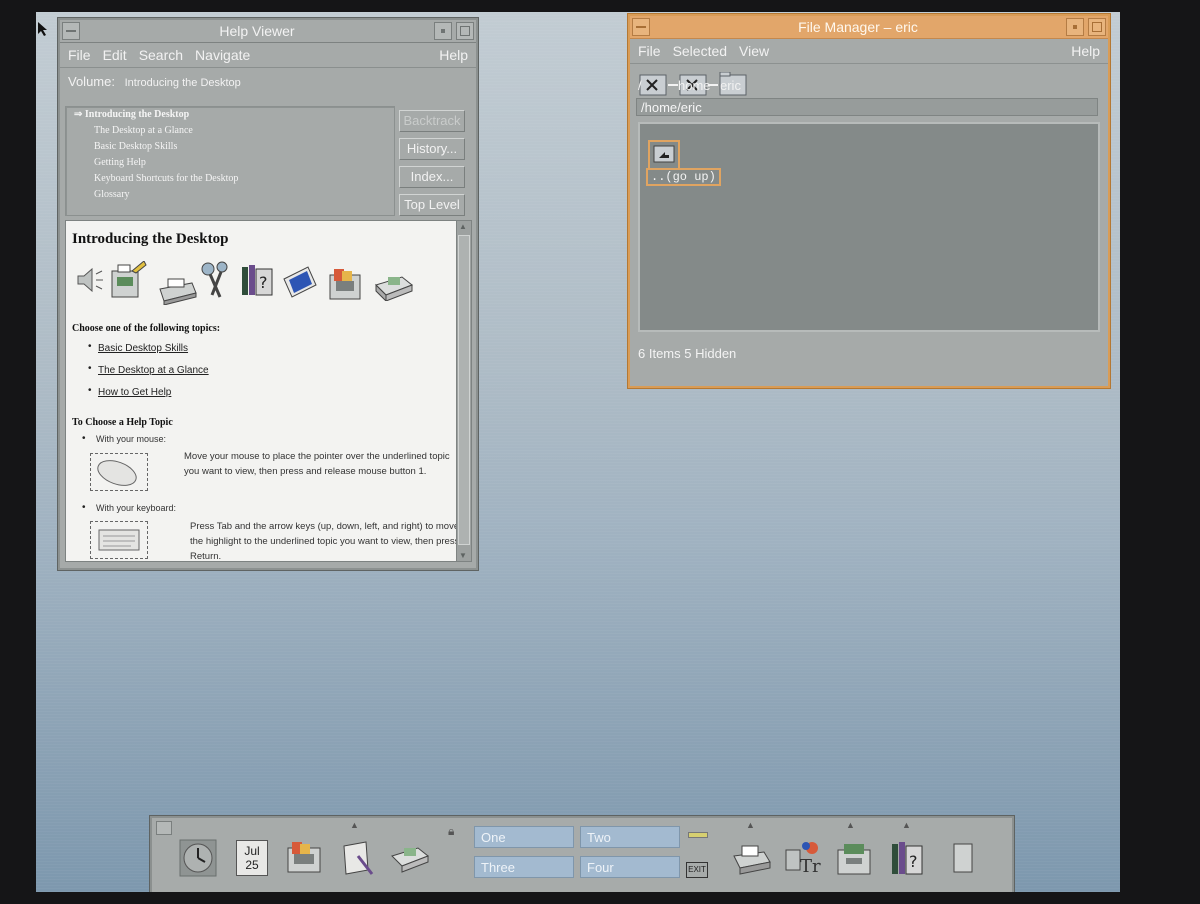 This screenshot has width=1200, height=904. Describe the element at coordinates (300, 282) in the screenshot. I see `desktop-style-icon` at that location.